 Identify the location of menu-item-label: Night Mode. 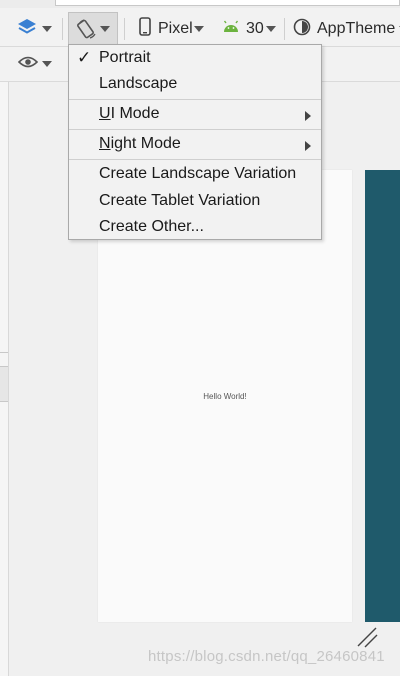
(140, 143).